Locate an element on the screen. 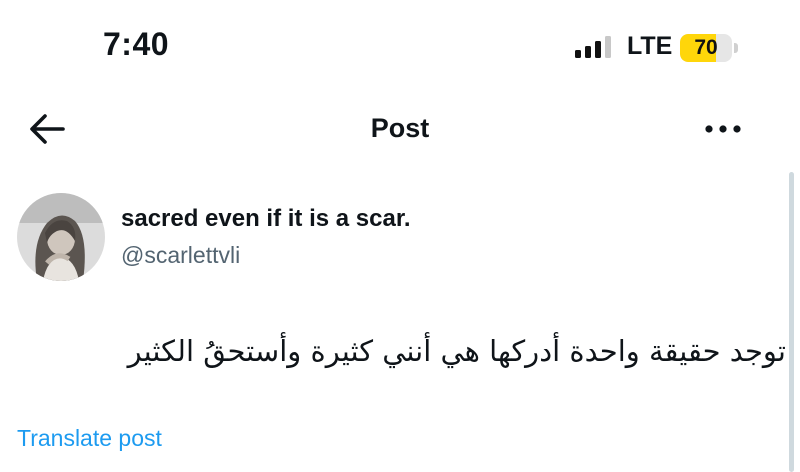 Image resolution: width=800 pixels, height=472 pixels. page-title: Post is located at coordinates (400, 128).